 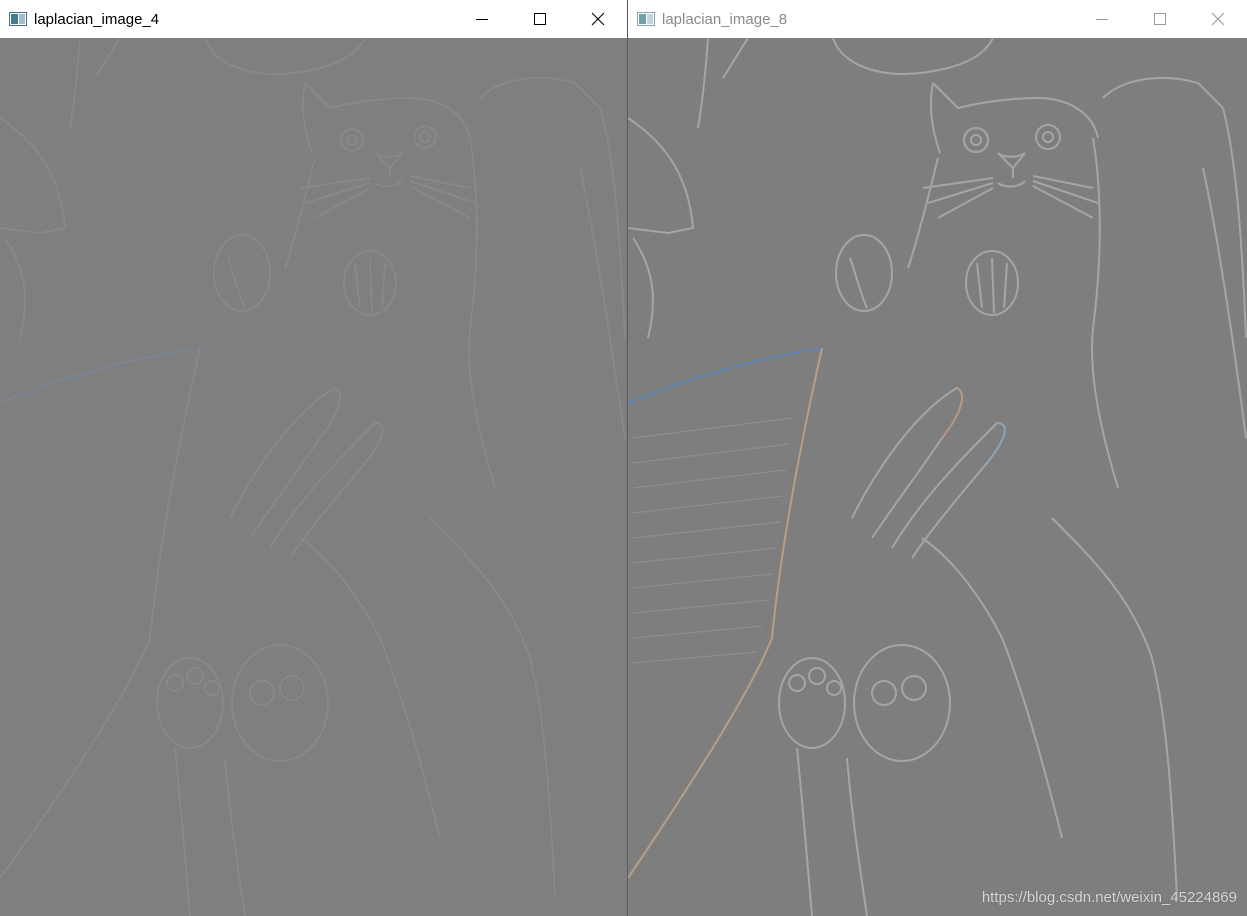 What do you see at coordinates (937, 19) in the screenshot?
I see `titlebar: laplacian_image_8` at bounding box center [937, 19].